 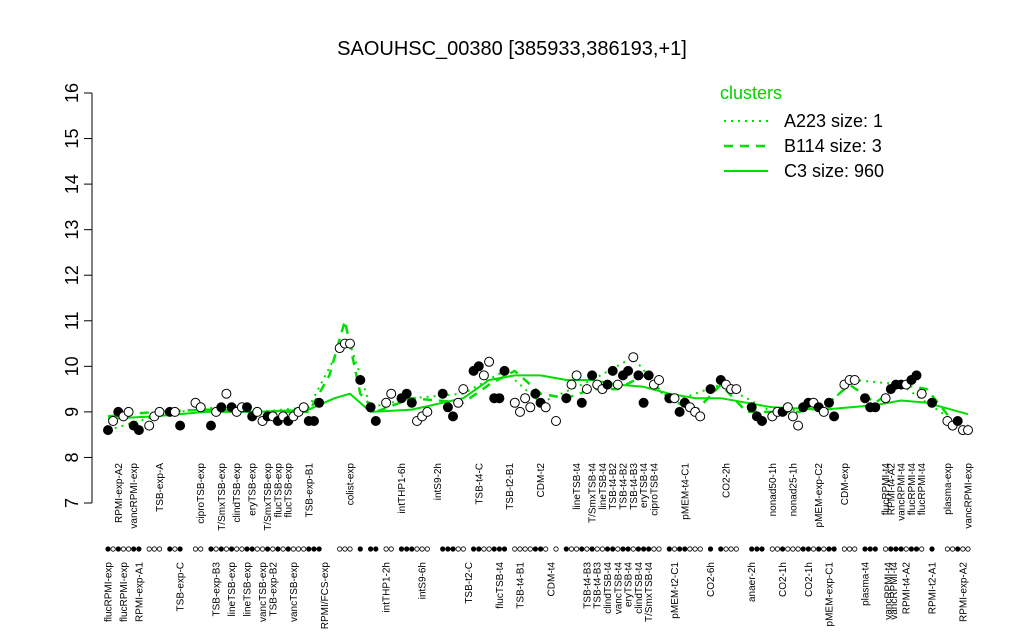 What do you see at coordinates (654, 489) in the screenshot?
I see `x-tick-label: ciproTSB-t4` at bounding box center [654, 489].